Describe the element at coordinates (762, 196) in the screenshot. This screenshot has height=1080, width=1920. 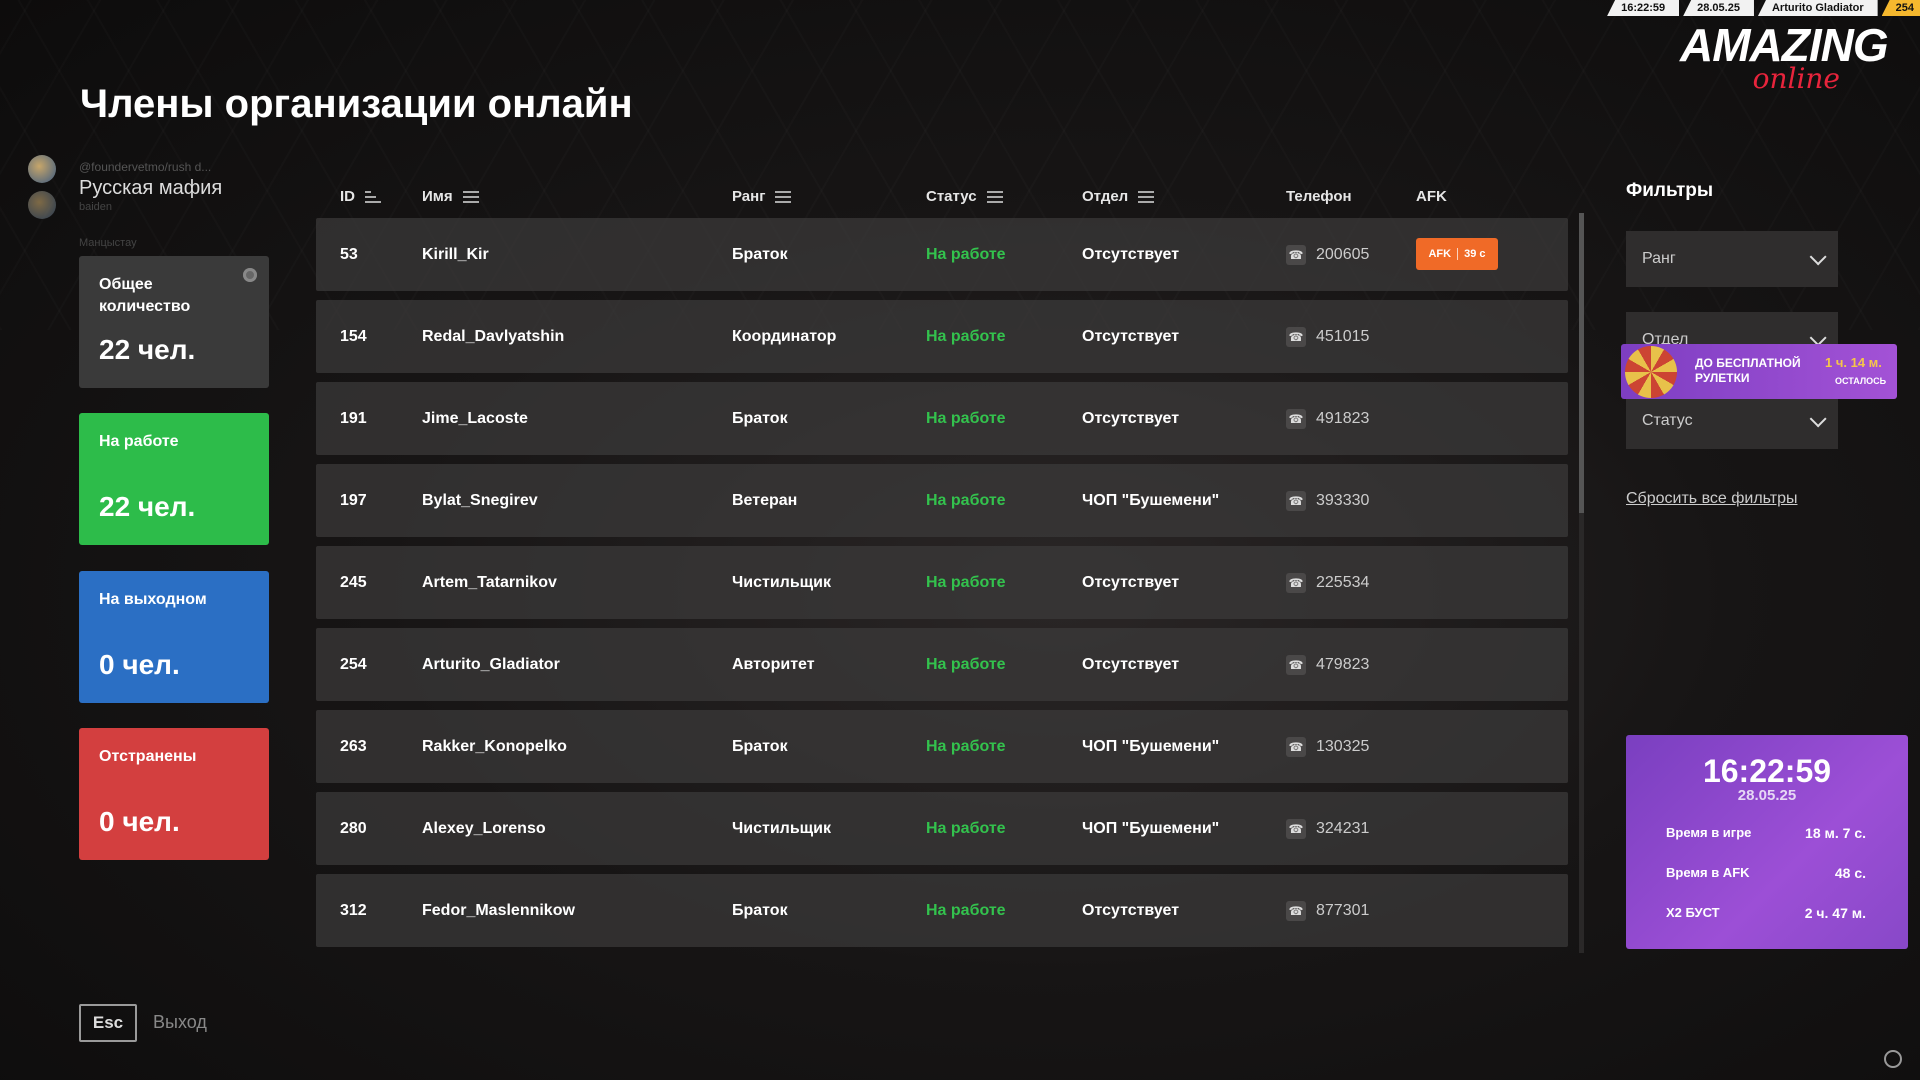
I see `header-rank: Ранг` at that location.